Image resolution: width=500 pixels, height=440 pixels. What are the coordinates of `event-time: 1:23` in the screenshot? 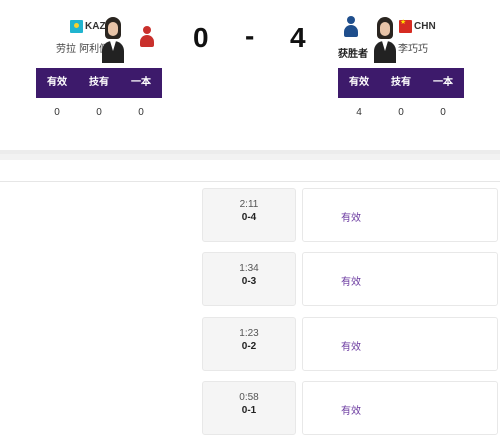 It's located at (249, 333).